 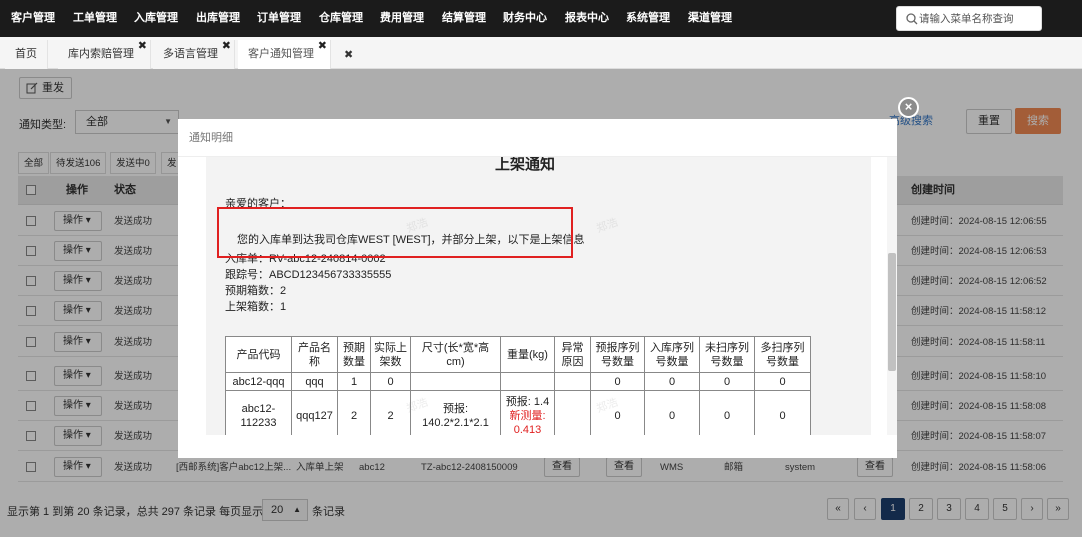 I want to click on tab-label: 多语言管理, so click(x=190, y=54).